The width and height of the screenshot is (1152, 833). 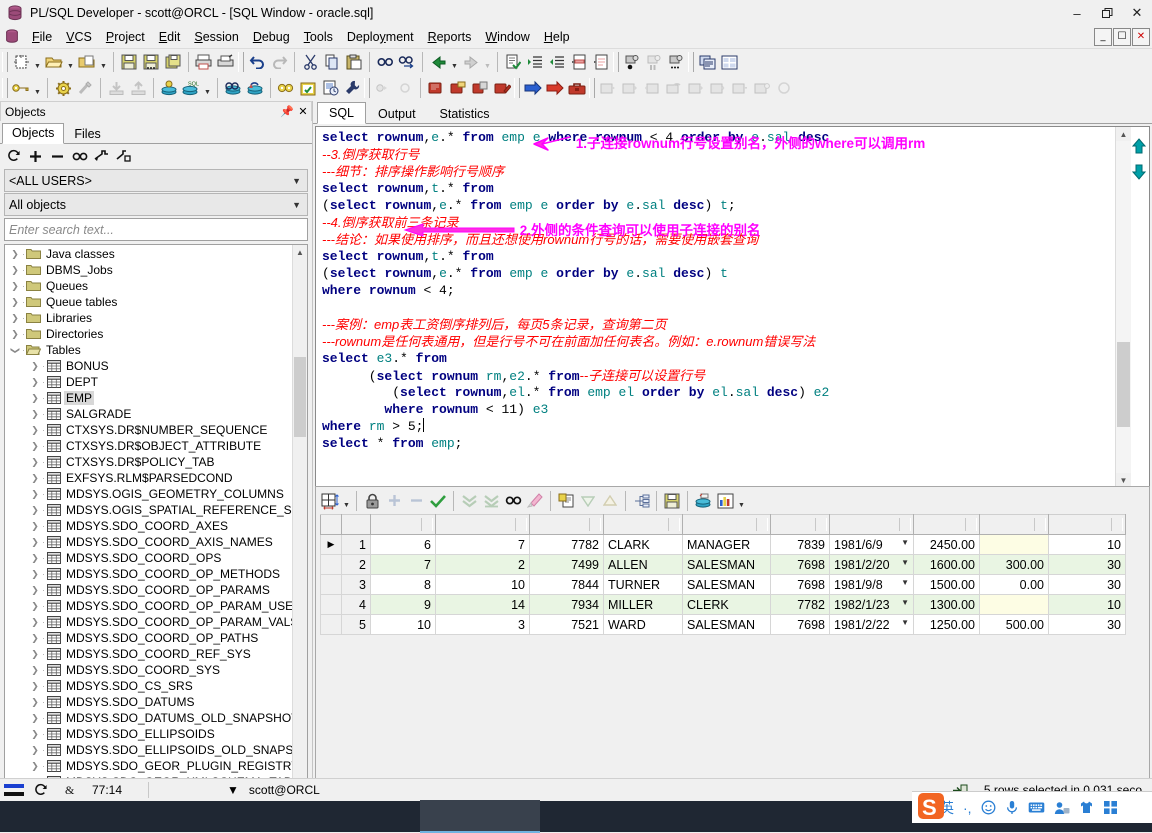 What do you see at coordinates (643, 544) in the screenshot?
I see `cell-ename: CLARK` at bounding box center [643, 544].